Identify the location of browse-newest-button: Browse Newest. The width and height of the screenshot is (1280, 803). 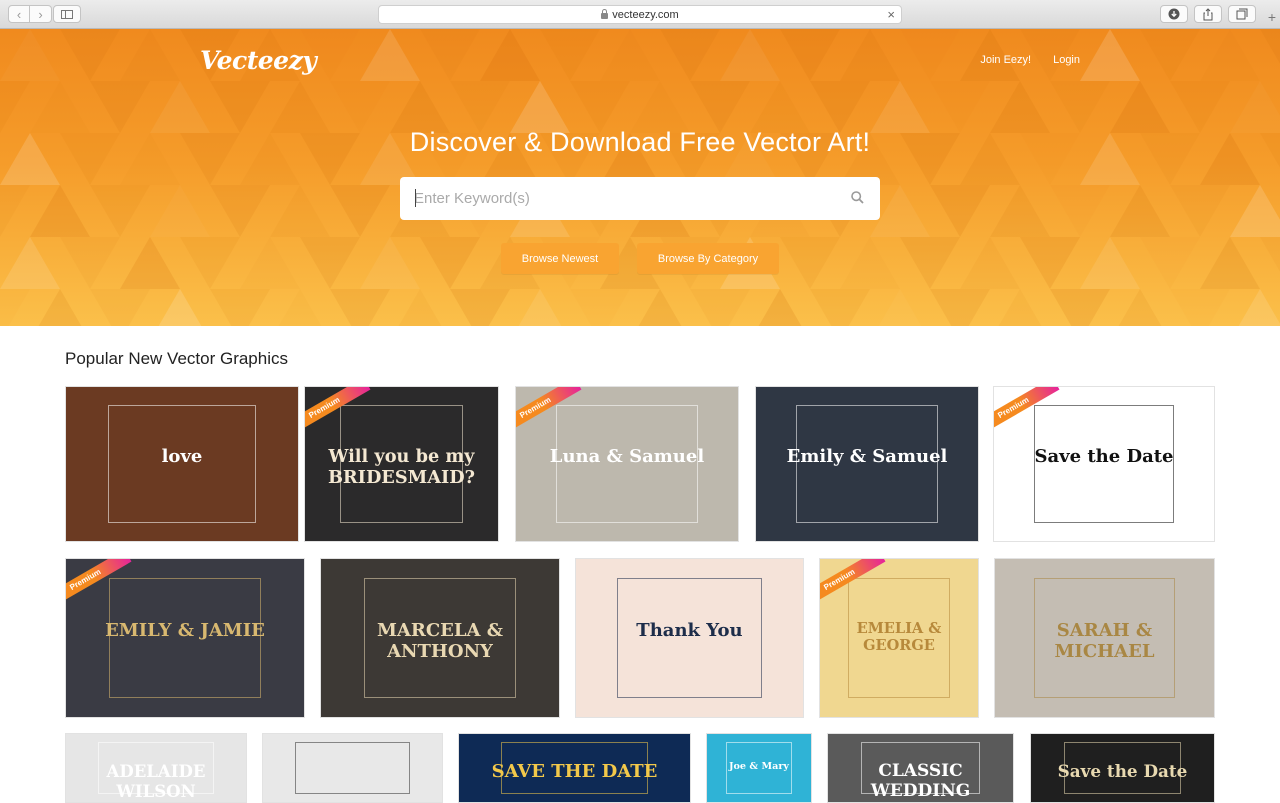
(560, 258).